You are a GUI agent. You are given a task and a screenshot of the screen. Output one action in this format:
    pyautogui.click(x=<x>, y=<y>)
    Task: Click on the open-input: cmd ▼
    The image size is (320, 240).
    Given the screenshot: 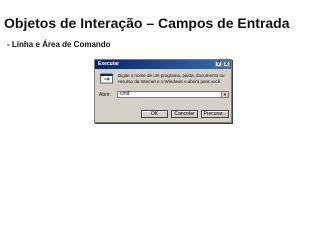 What is the action you would take?
    pyautogui.click(x=173, y=94)
    